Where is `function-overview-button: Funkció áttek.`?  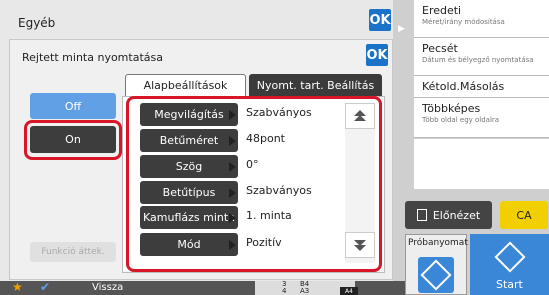
function-overview-button: Funkció áttek. is located at coordinates (73, 252).